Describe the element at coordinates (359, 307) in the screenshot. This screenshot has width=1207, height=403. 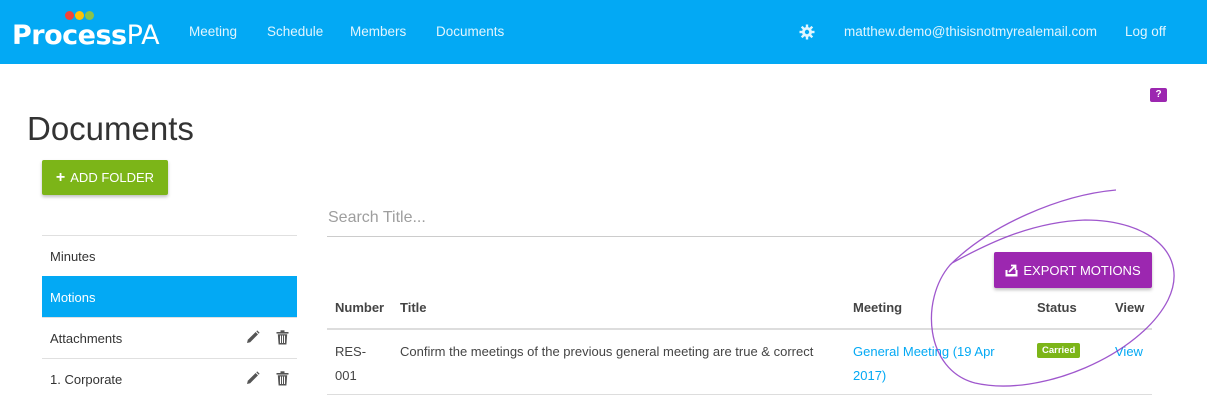
I see `column-header-number: Number` at that location.